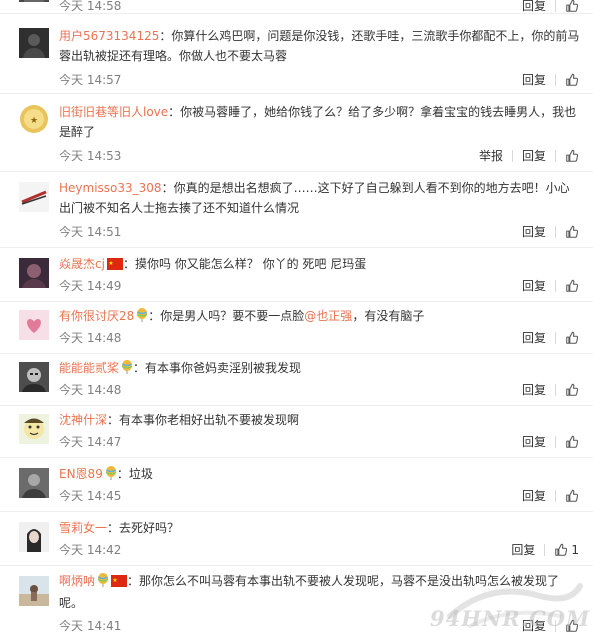  I want to click on comment-time: 今天 14:47, so click(90, 442).